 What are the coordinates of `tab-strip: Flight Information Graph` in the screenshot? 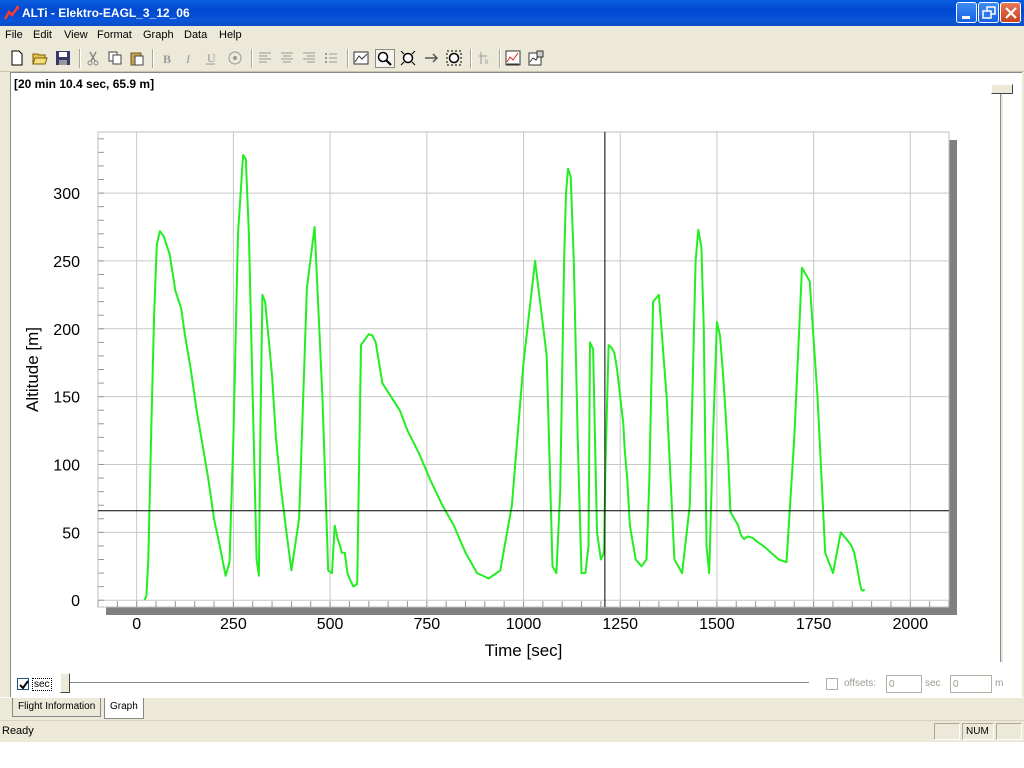 It's located at (512, 708).